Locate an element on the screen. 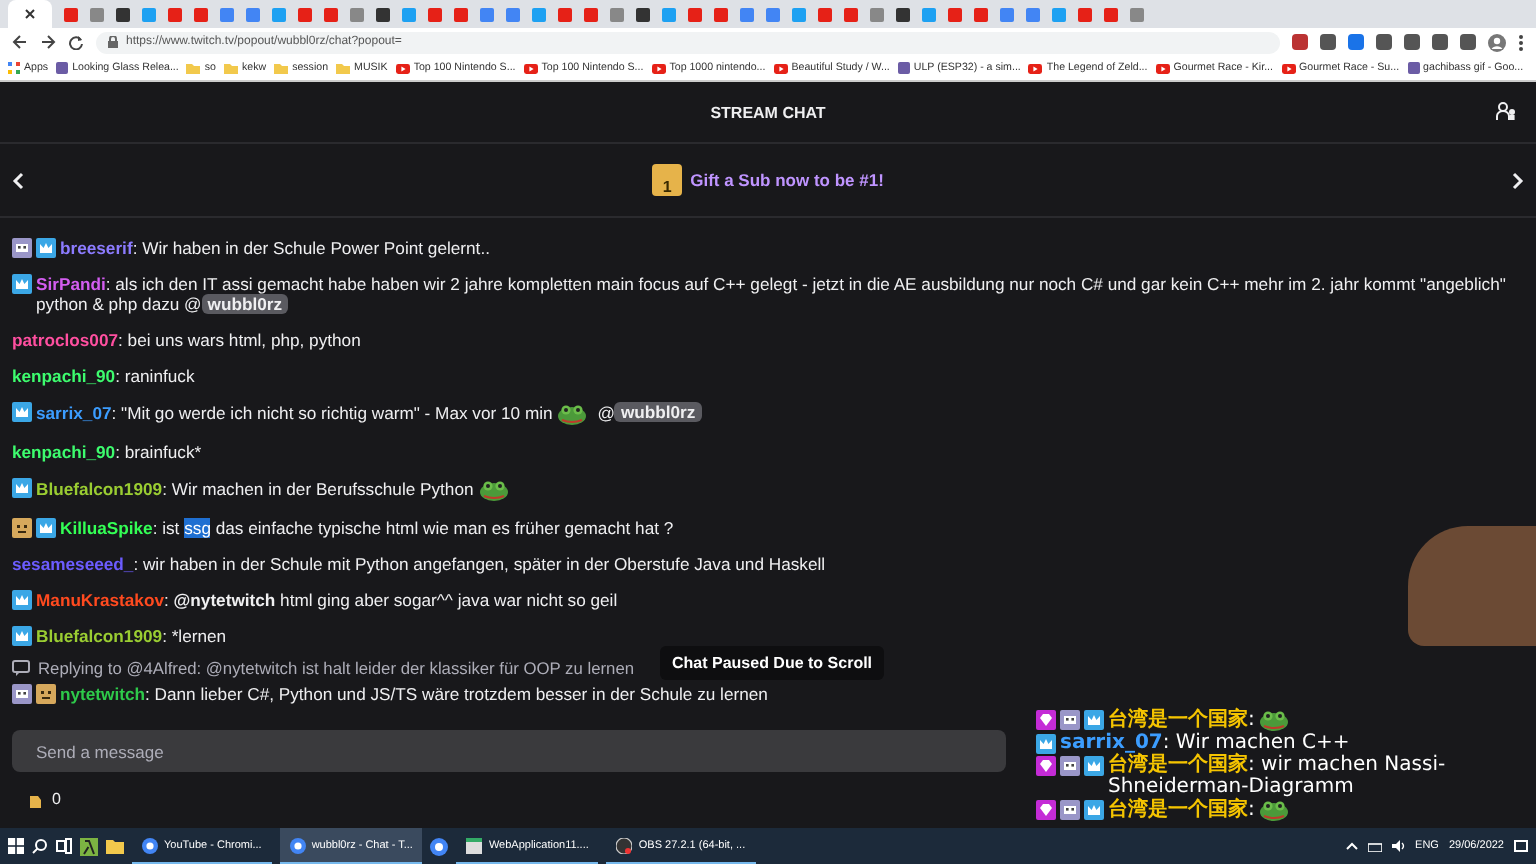  gift-sub-prompt: Gift a Sub now to be #1! is located at coordinates (787, 180).